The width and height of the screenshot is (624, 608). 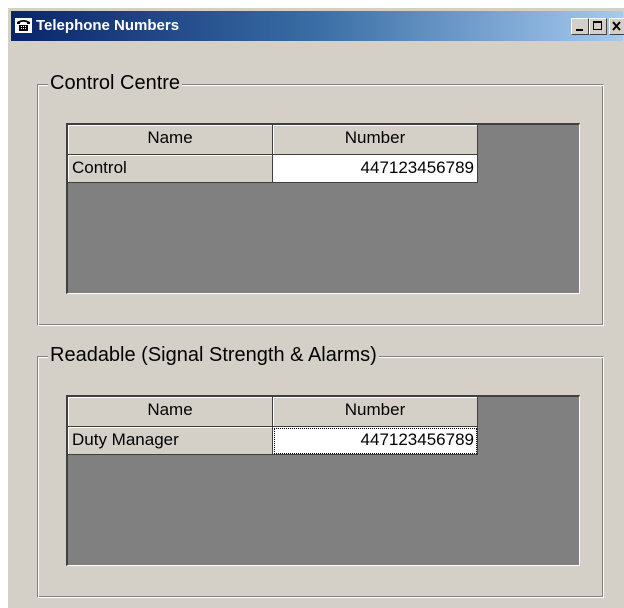 What do you see at coordinates (23, 25) in the screenshot?
I see `telephone-icon` at bounding box center [23, 25].